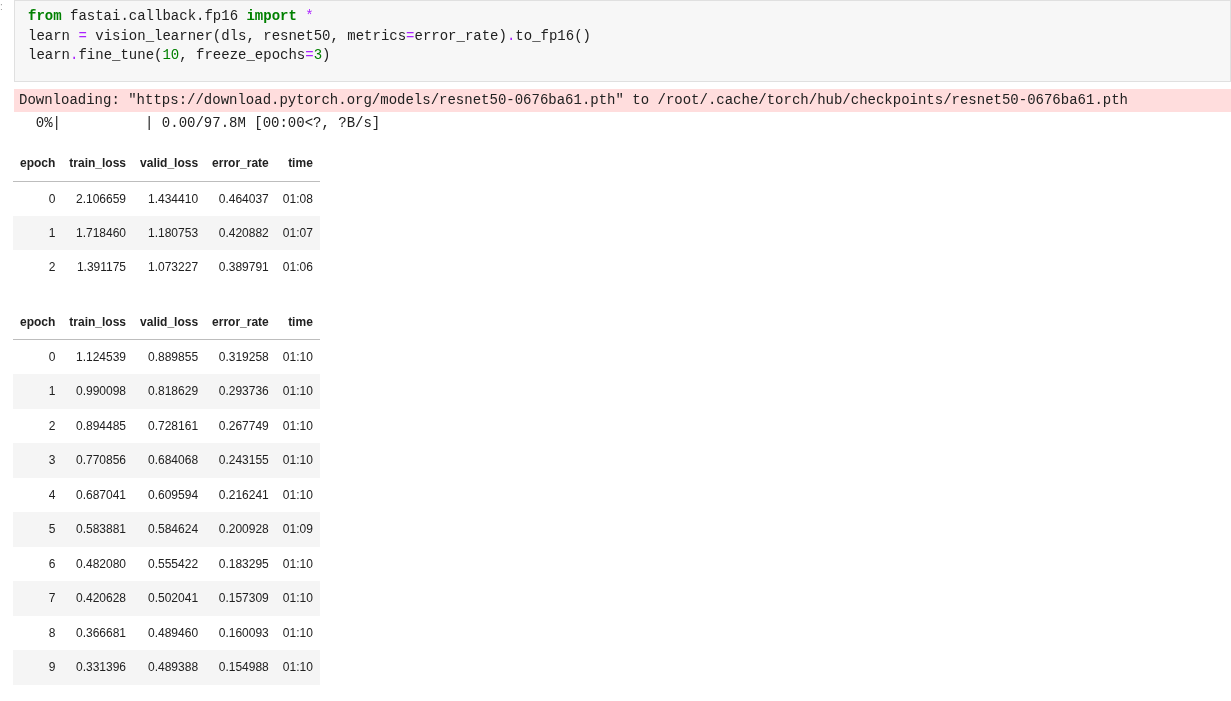 This screenshot has height=701, width=1231. Describe the element at coordinates (98, 529) in the screenshot. I see `table-cell: 0.583881` at that location.